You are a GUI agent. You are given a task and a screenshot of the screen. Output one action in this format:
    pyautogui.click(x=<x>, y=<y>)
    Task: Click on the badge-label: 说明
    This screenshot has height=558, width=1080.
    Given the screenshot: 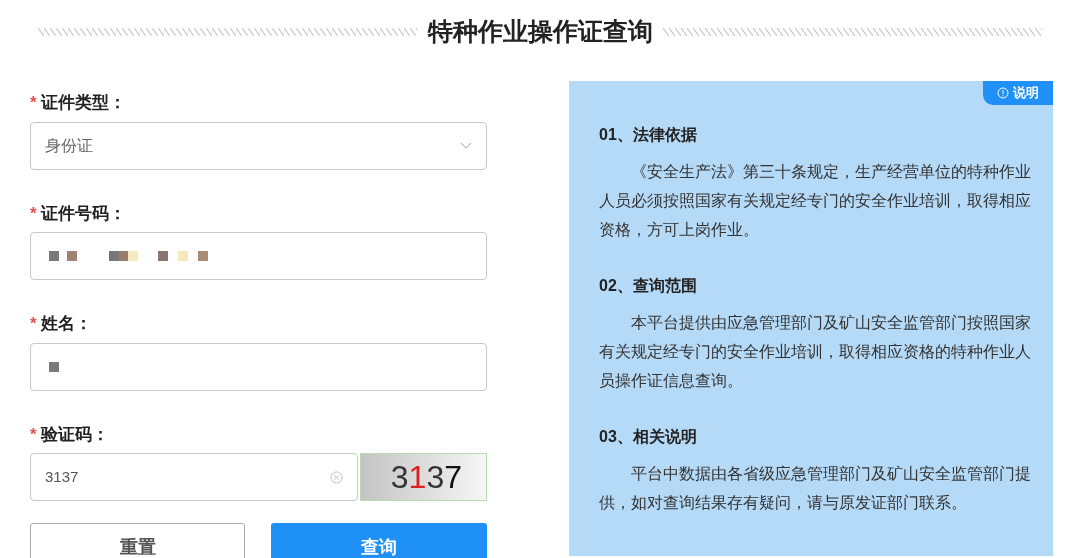 What is the action you would take?
    pyautogui.click(x=1026, y=93)
    